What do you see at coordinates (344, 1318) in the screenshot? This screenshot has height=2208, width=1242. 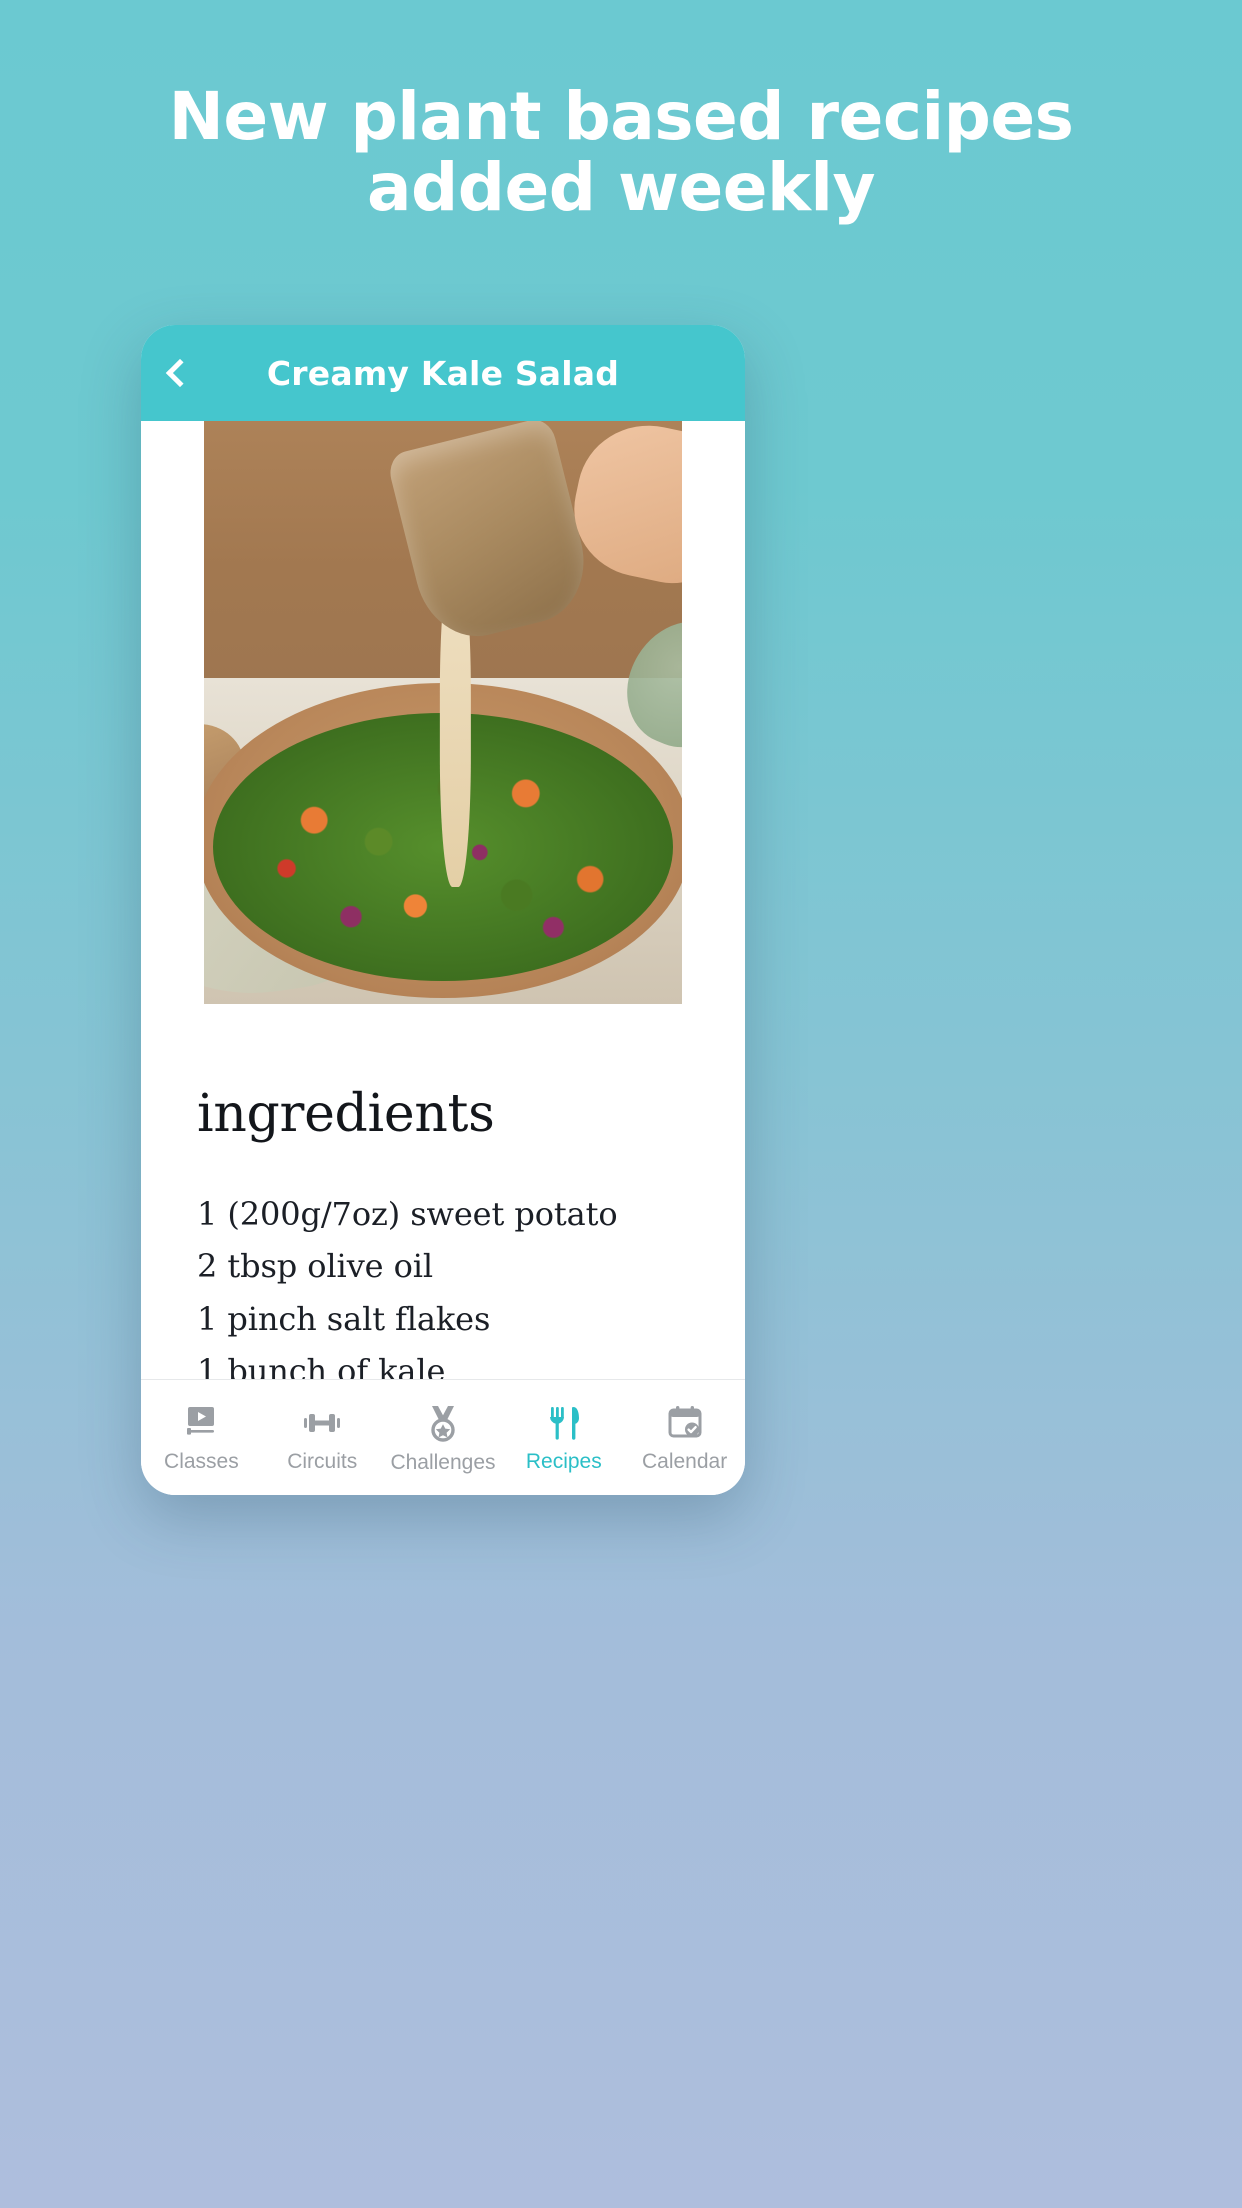 I see `list-item: 1 pinch salt flakes` at bounding box center [344, 1318].